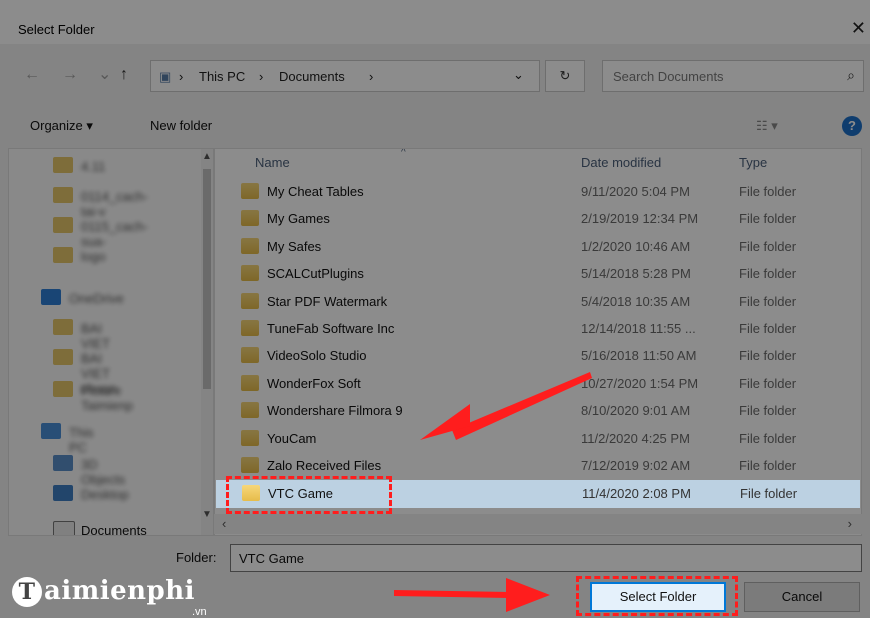 This screenshot has width=870, height=618. I want to click on annotation-arrowhead-button, so click(528, 595).